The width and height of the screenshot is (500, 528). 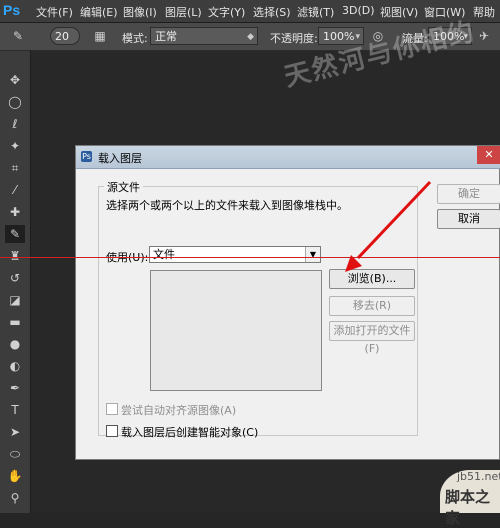 I want to click on site-url: jb51.net, so click(x=478, y=476).